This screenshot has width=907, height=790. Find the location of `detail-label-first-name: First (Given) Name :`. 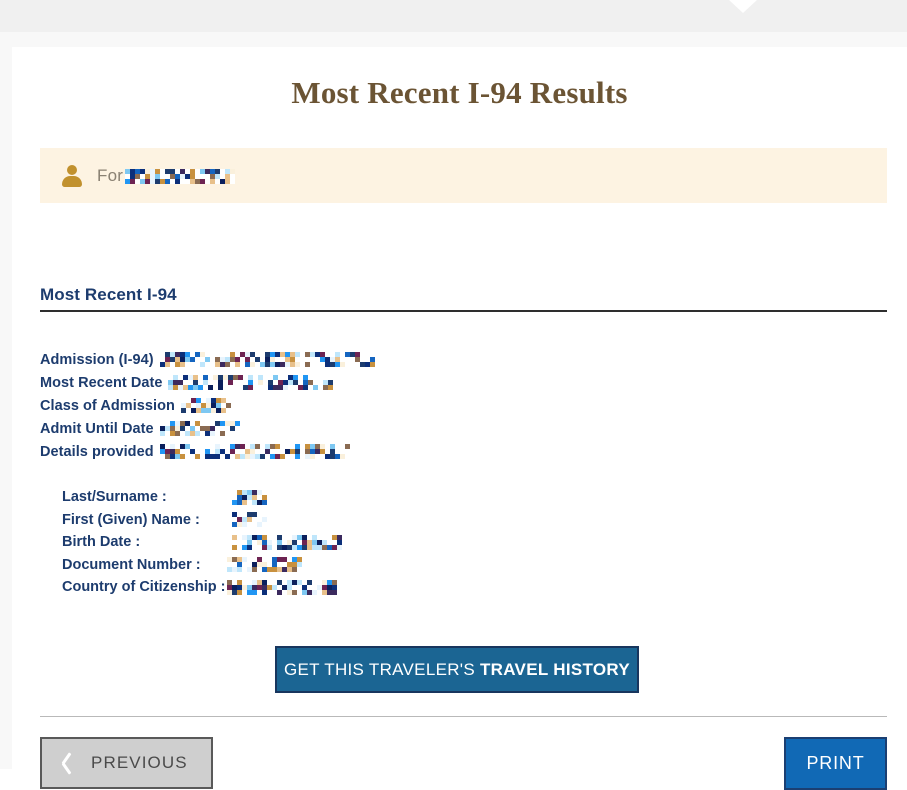

detail-label-first-name: First (Given) Name : is located at coordinates (131, 519).